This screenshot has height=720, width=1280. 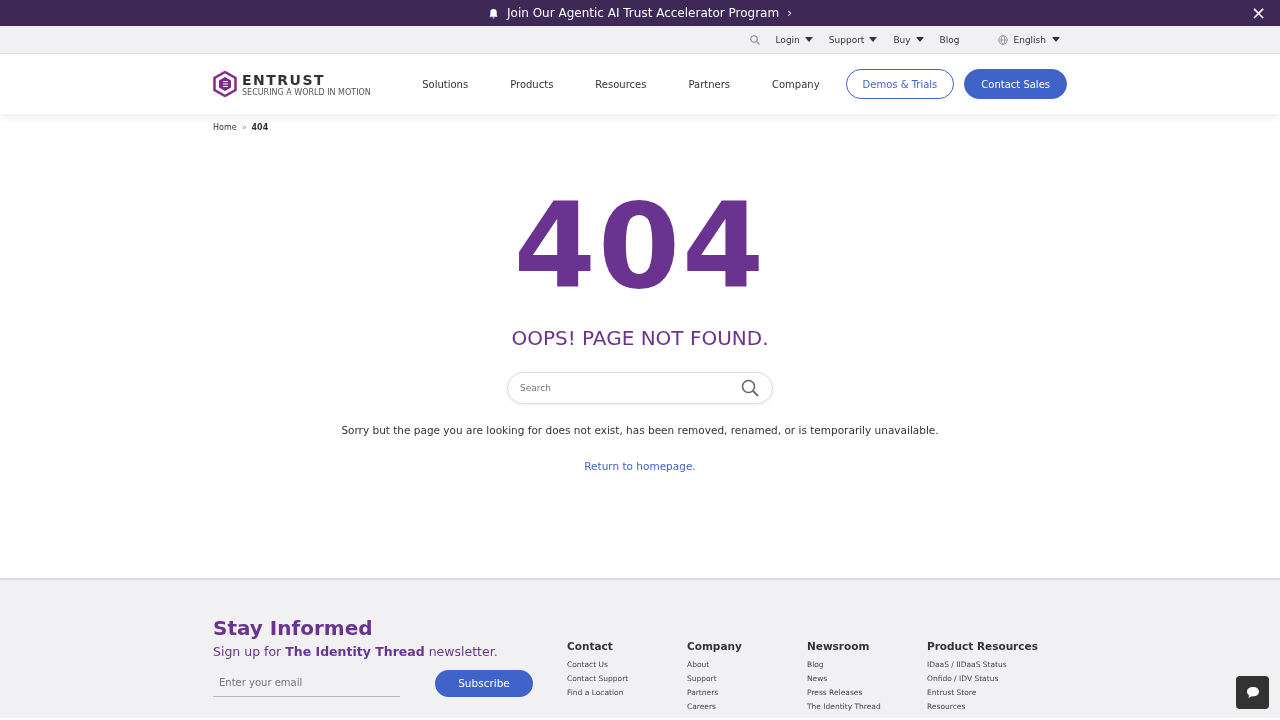 What do you see at coordinates (640, 388) in the screenshot?
I see `search-field: Search` at bounding box center [640, 388].